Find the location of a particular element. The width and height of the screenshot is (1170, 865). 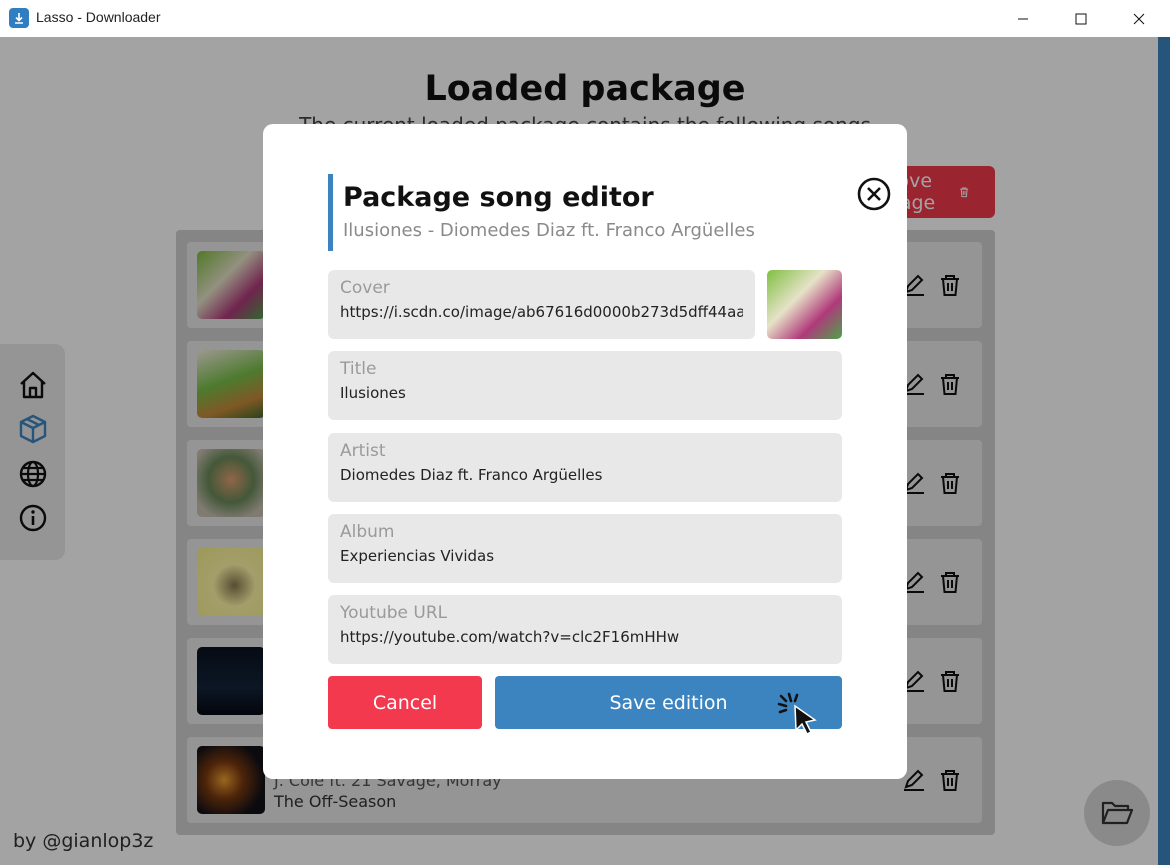

artist-label: Artist is located at coordinates (363, 451).